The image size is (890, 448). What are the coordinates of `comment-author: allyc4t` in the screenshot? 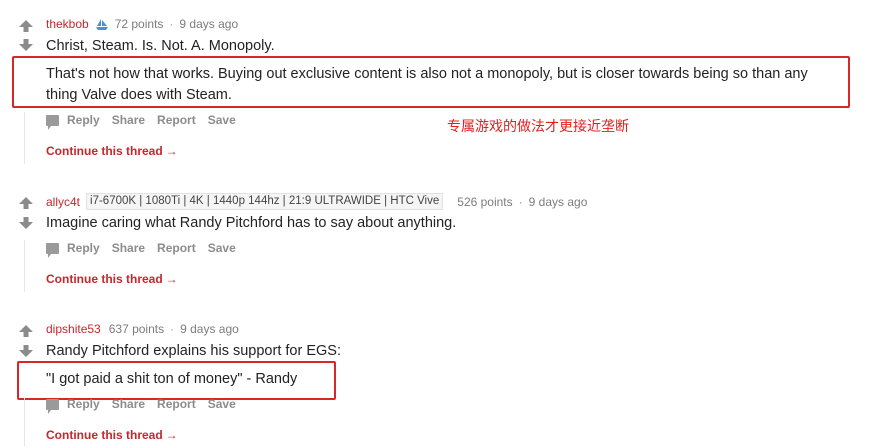 It's located at (63, 202).